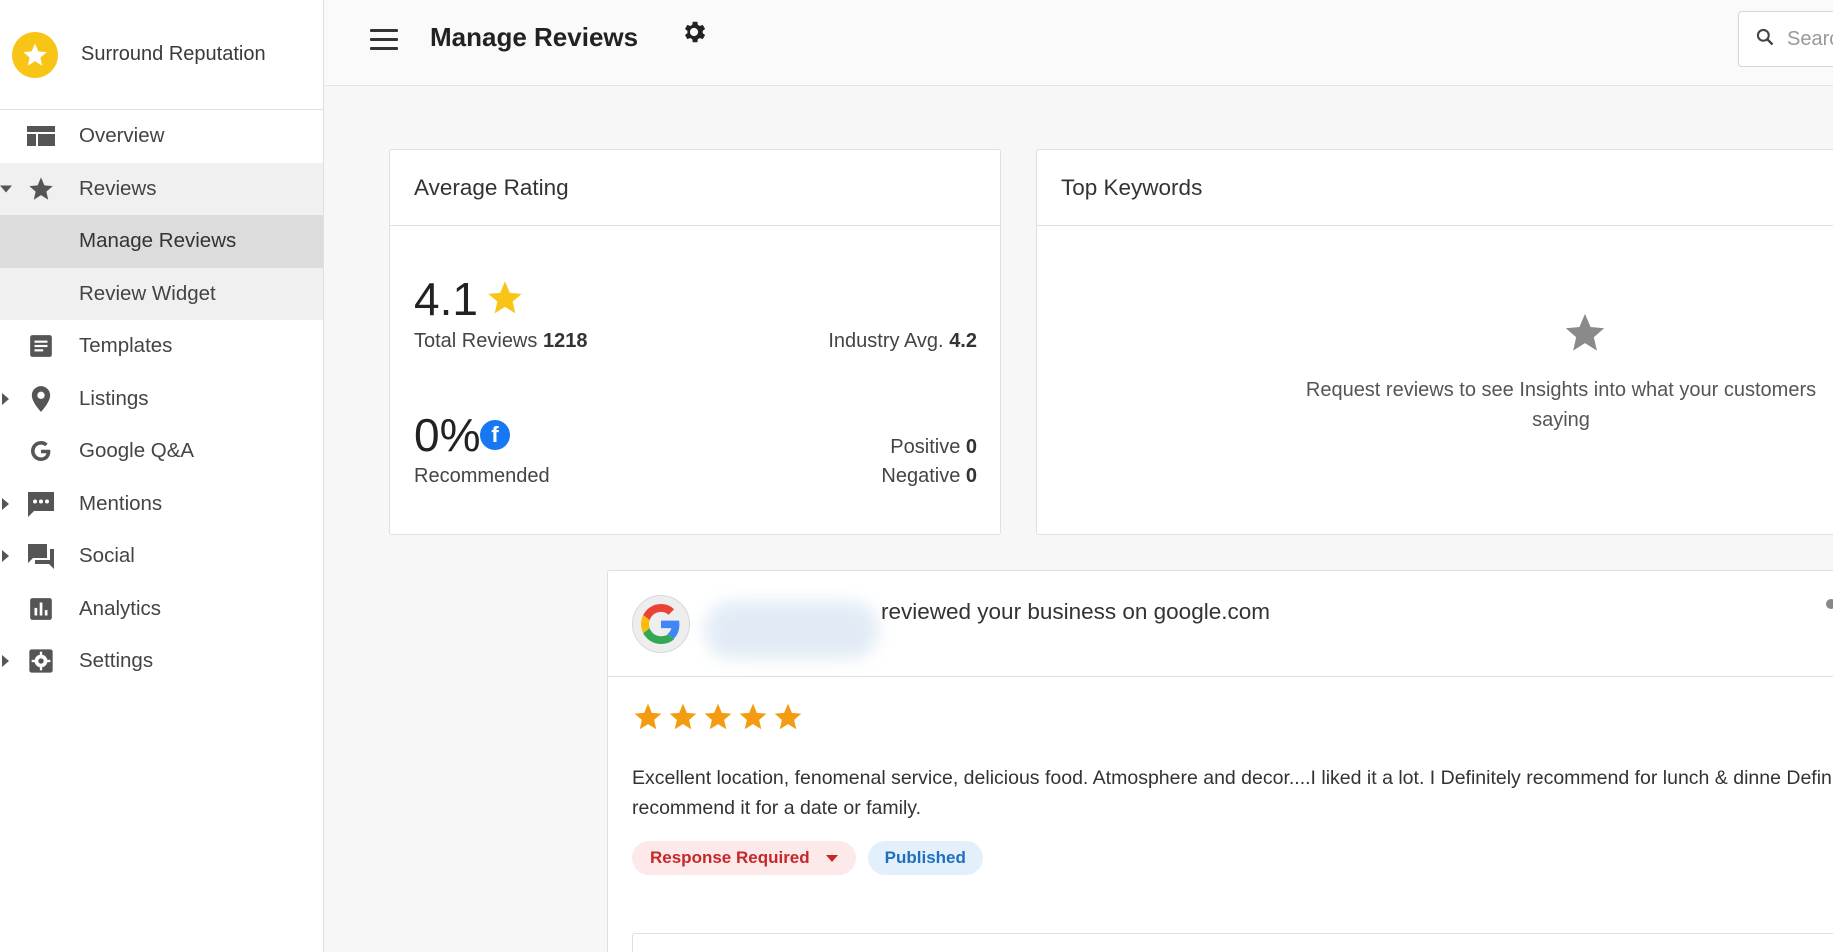 This screenshot has width=1833, height=952. I want to click on total-reviews-value: 1218, so click(565, 341).